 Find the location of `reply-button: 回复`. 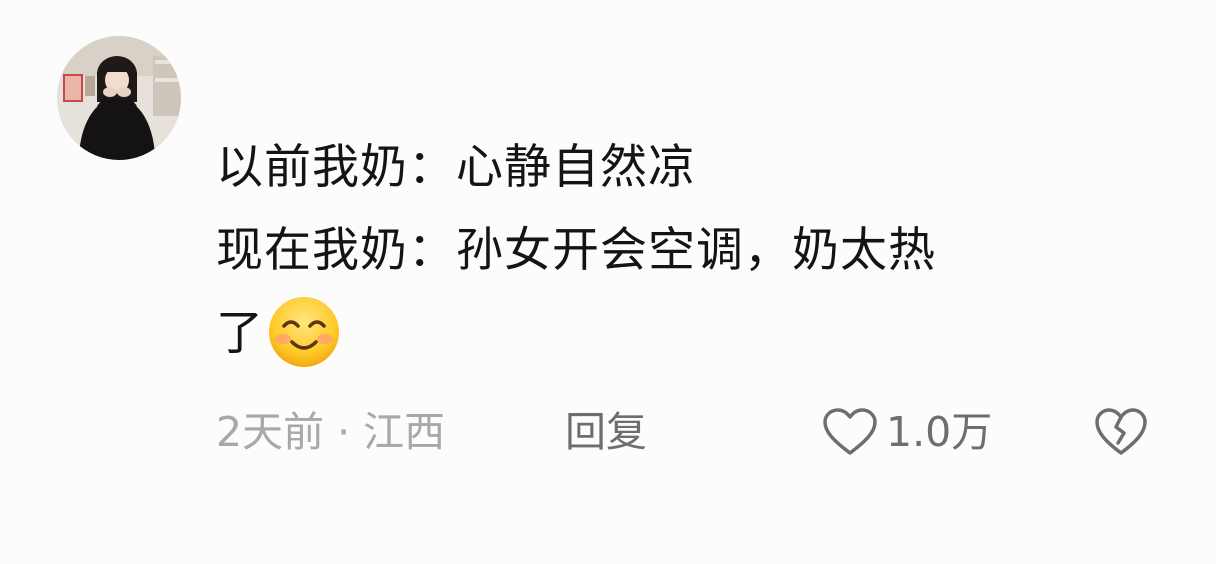

reply-button: 回复 is located at coordinates (606, 432).